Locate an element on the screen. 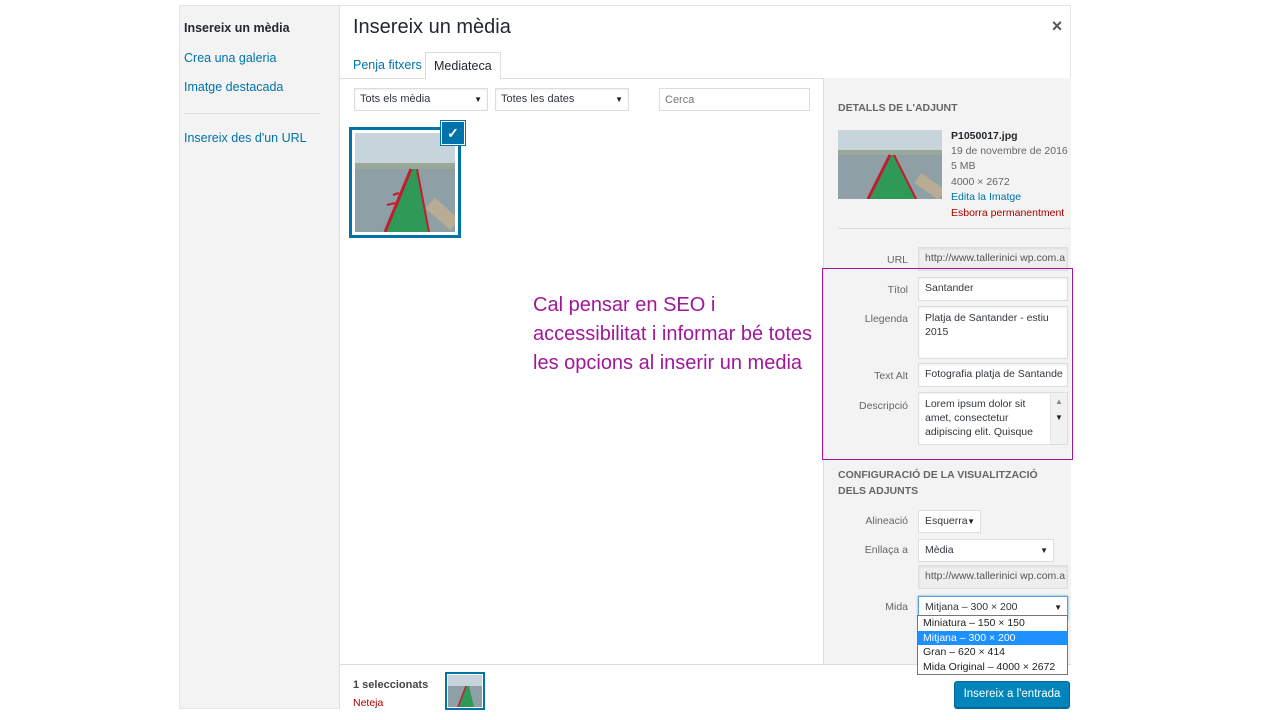 This screenshot has width=1280, height=720. sidebar-separator is located at coordinates (954, 228).